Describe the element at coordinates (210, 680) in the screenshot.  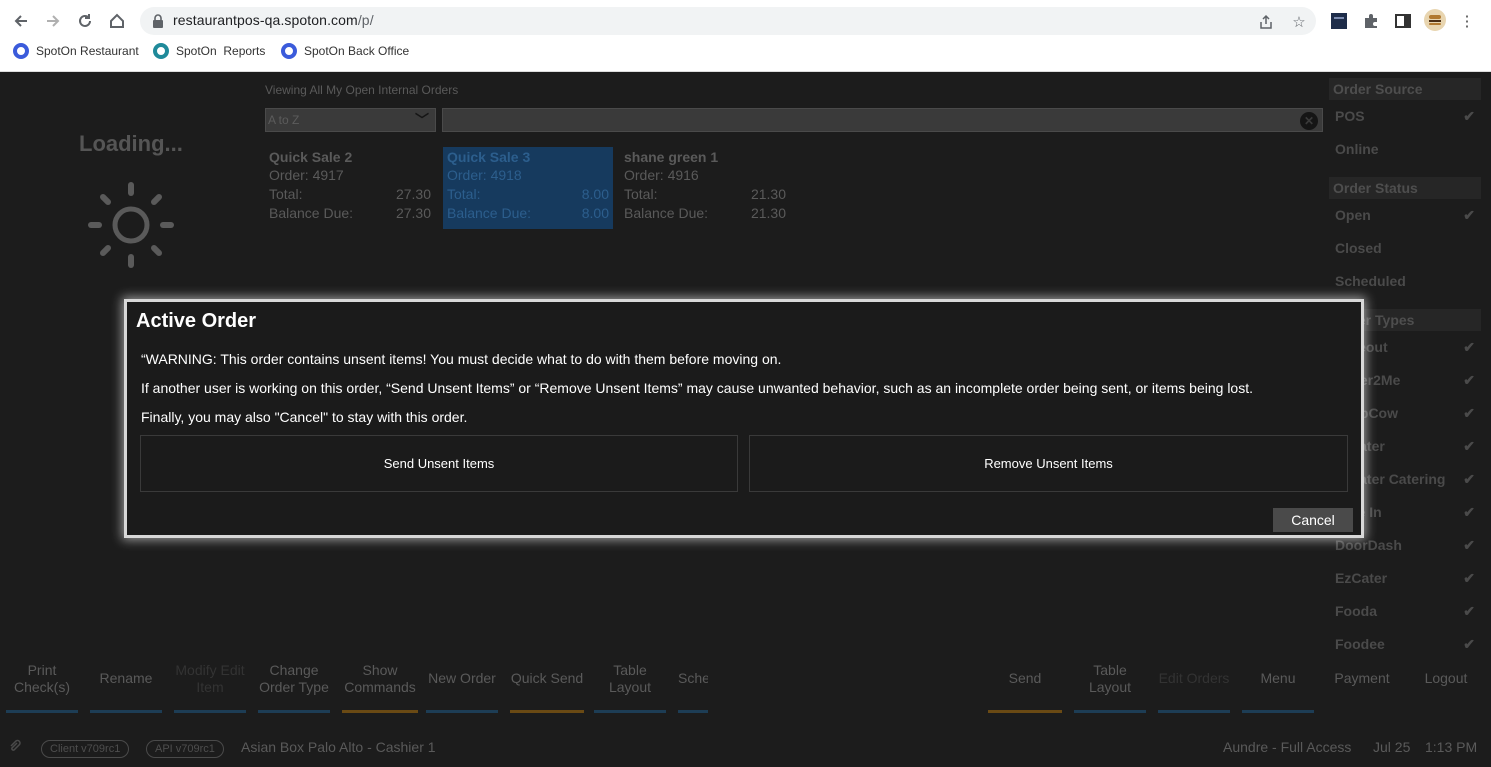
I see `modify-item-button: Modify Edit Item` at that location.